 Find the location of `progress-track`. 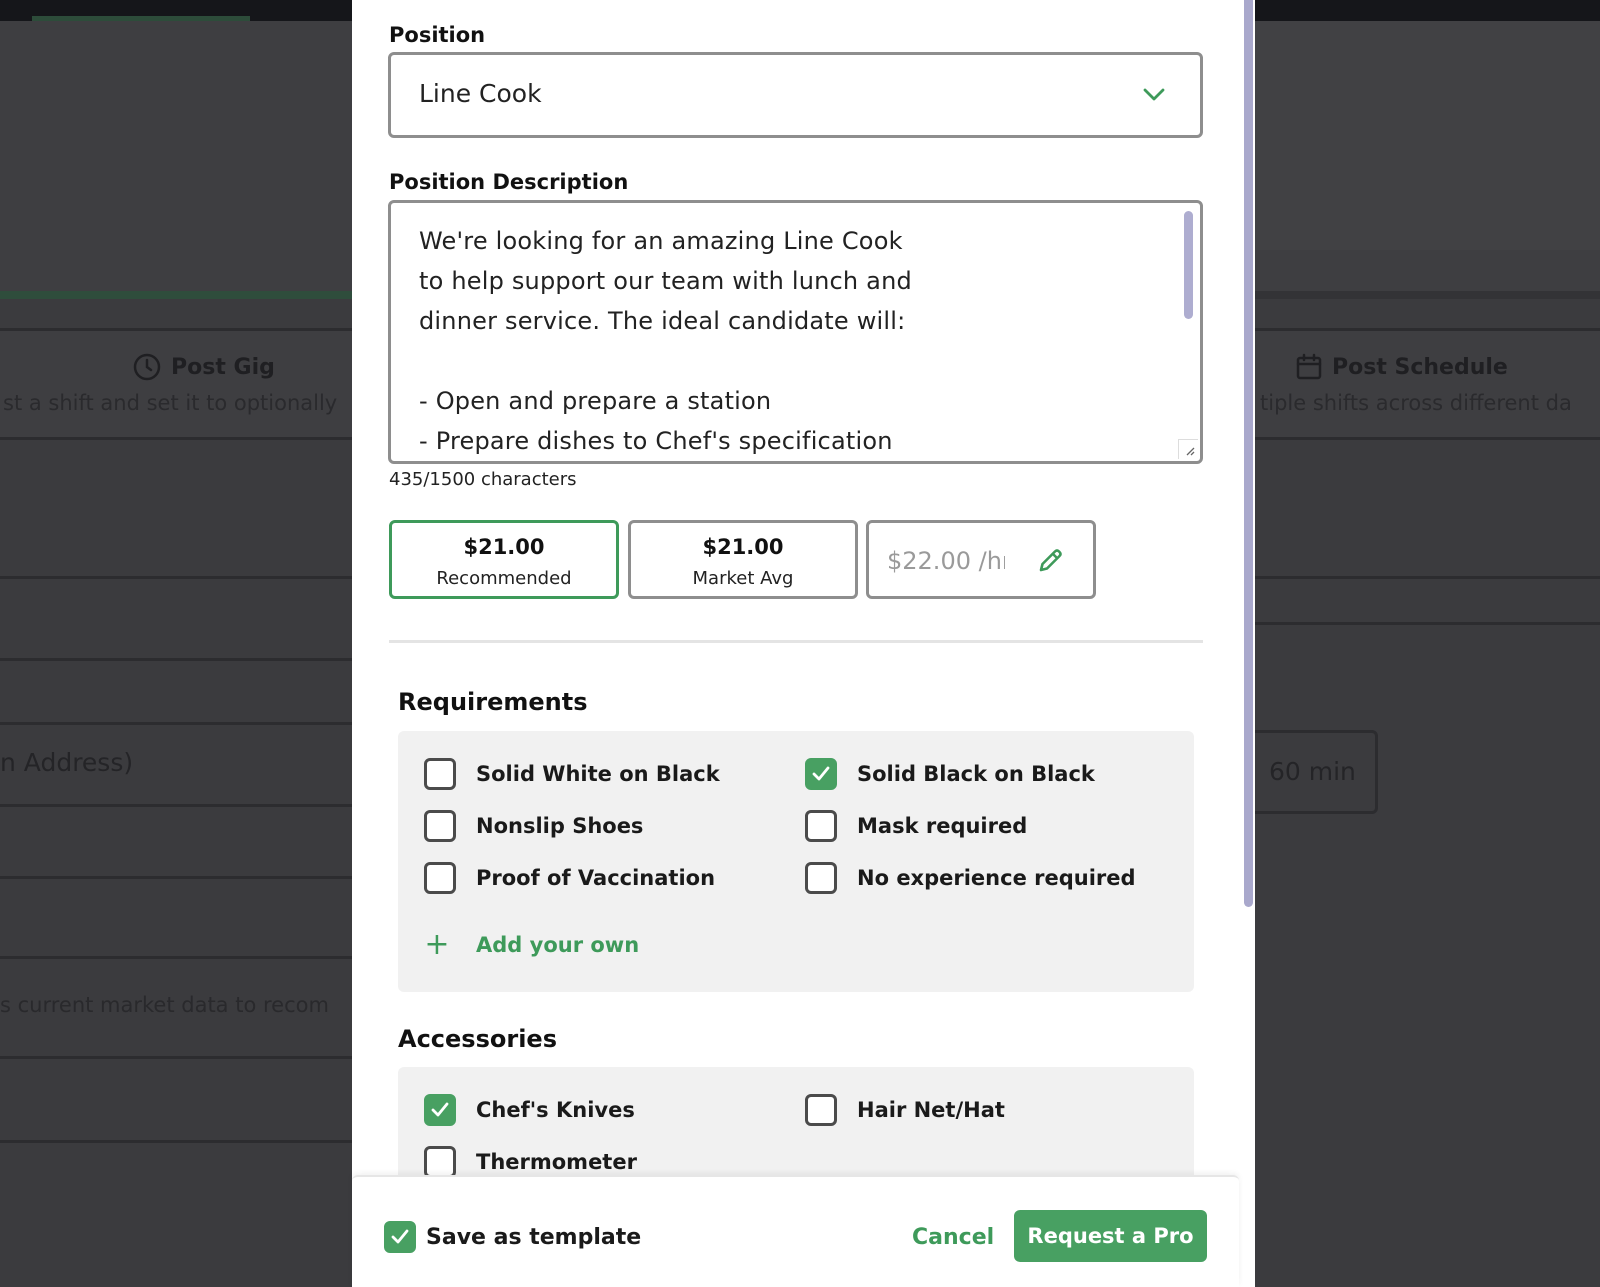

progress-track is located at coordinates (1427, 295).